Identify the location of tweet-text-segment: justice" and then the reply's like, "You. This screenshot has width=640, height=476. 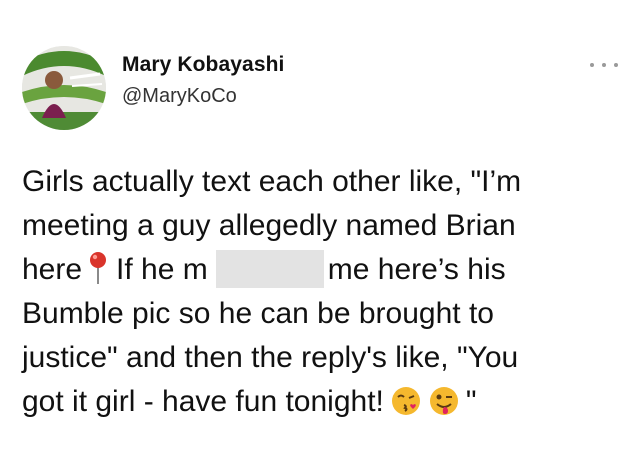
(270, 357).